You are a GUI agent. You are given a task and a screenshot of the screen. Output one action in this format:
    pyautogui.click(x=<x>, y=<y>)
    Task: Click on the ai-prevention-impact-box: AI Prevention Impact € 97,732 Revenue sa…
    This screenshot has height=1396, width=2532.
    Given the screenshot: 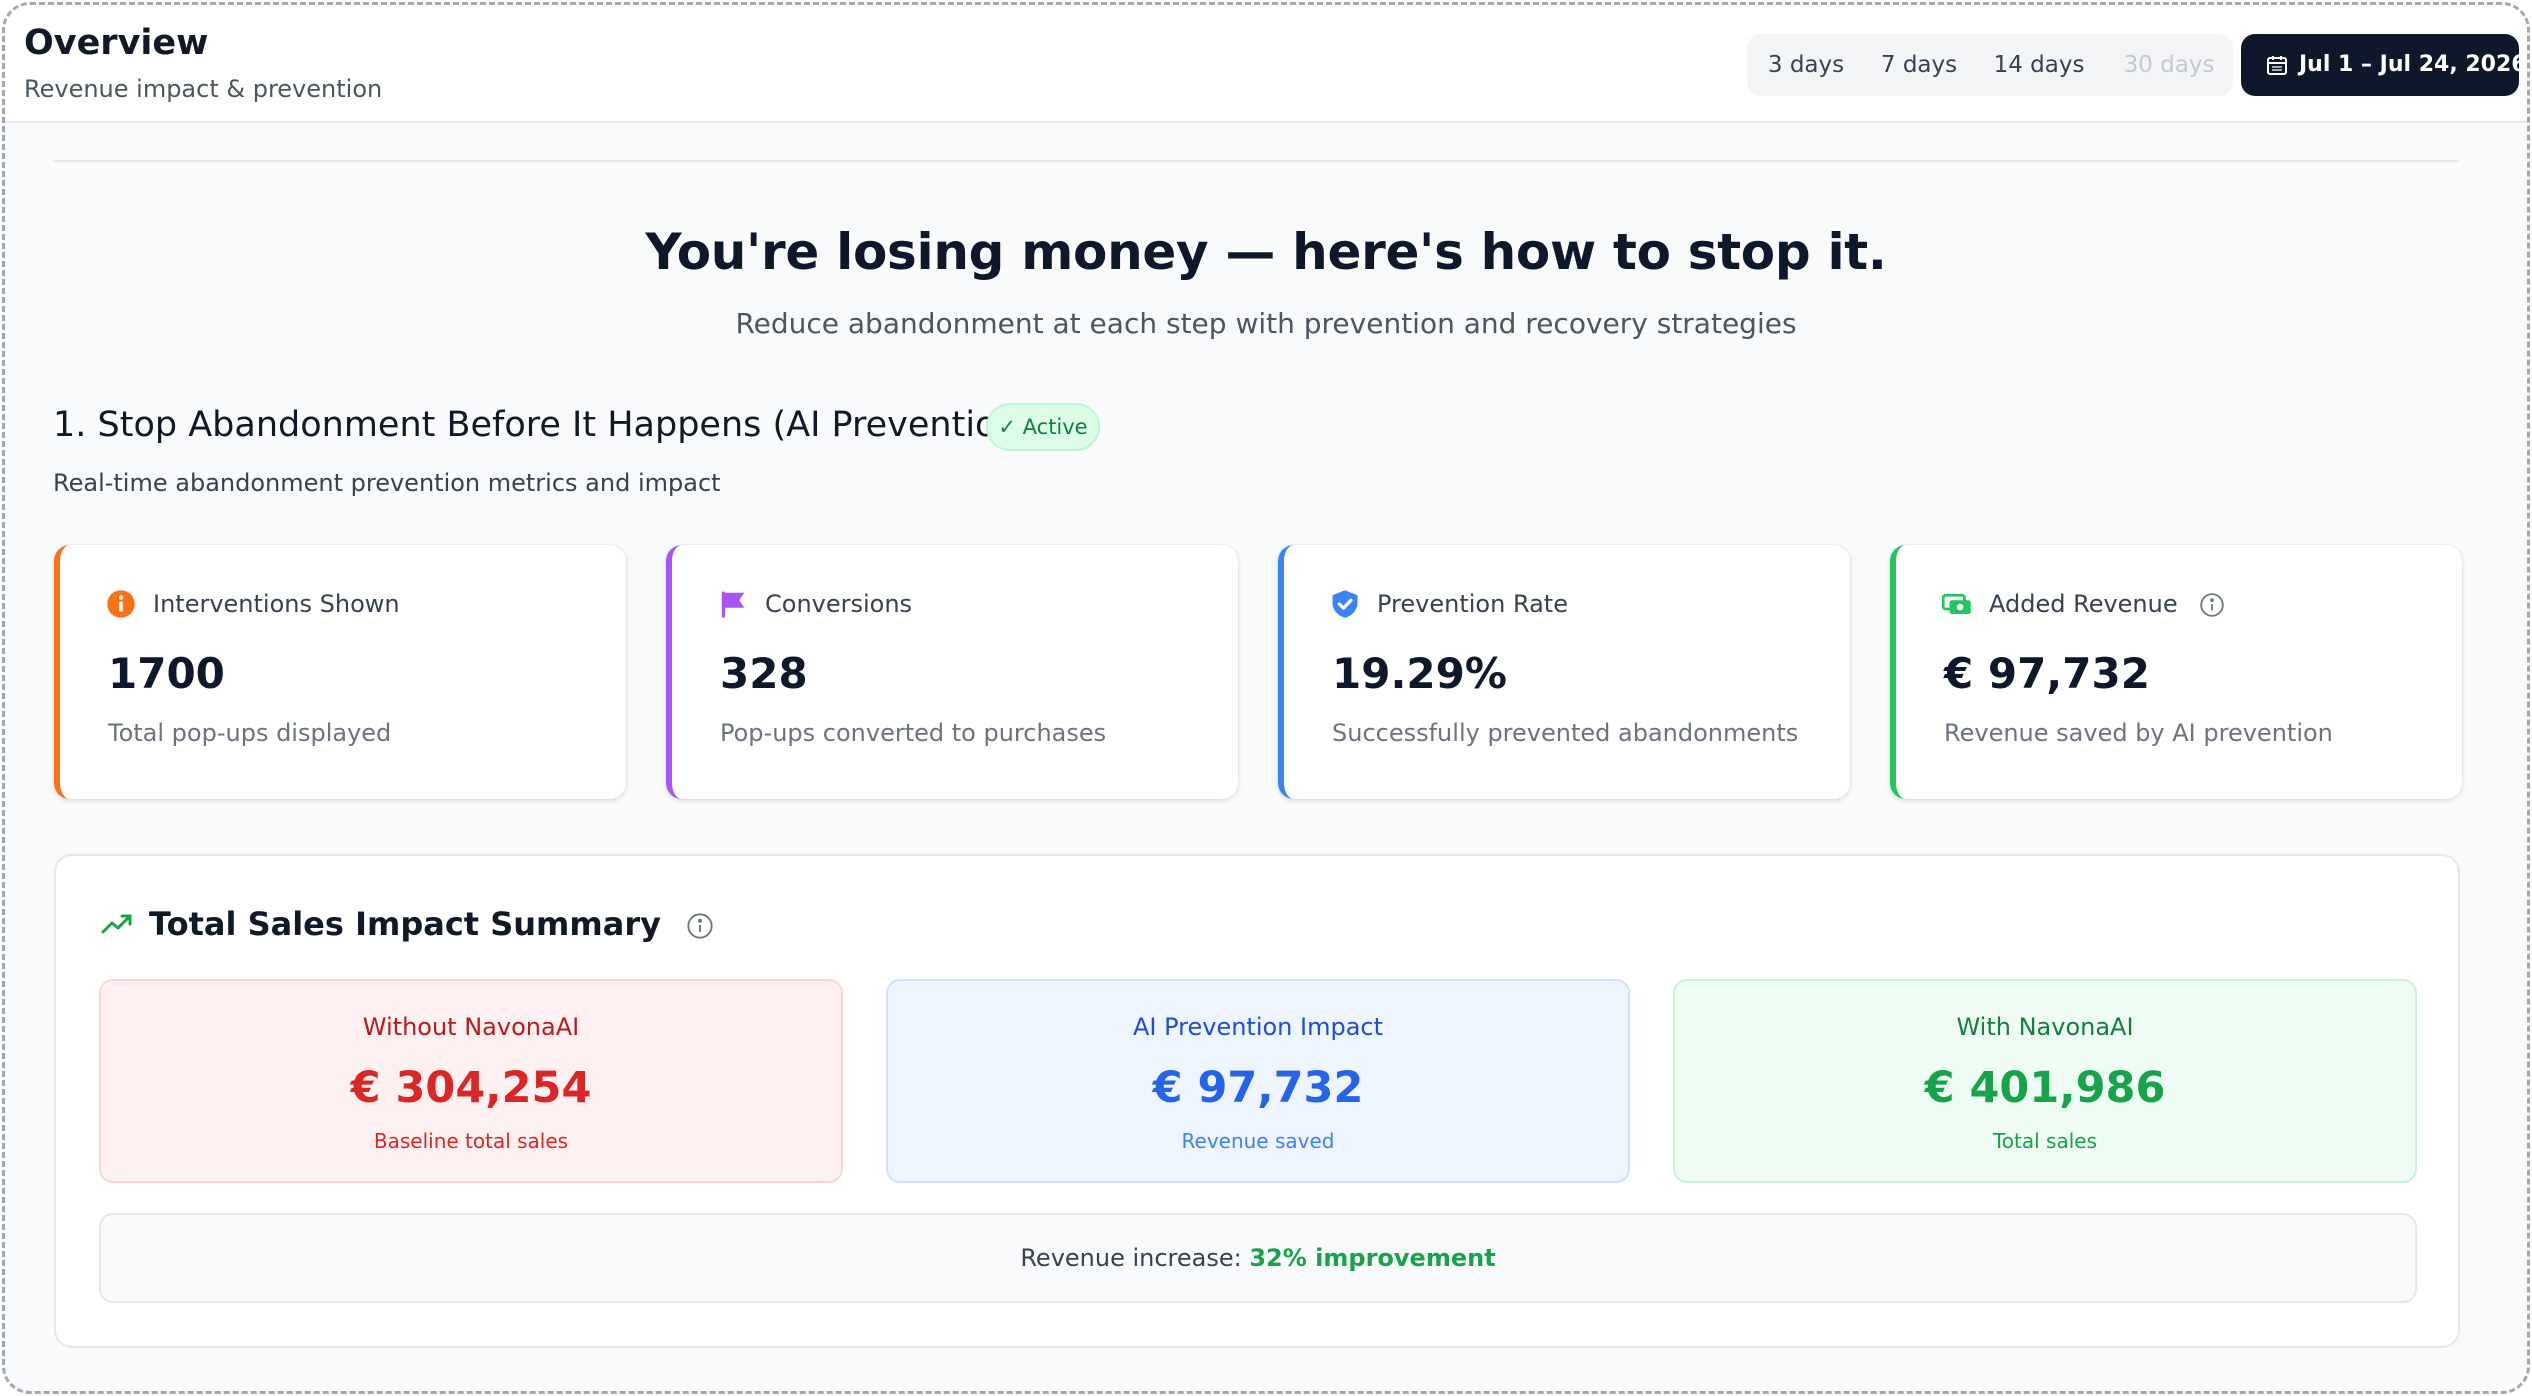 What is the action you would take?
    pyautogui.click(x=1258, y=1081)
    